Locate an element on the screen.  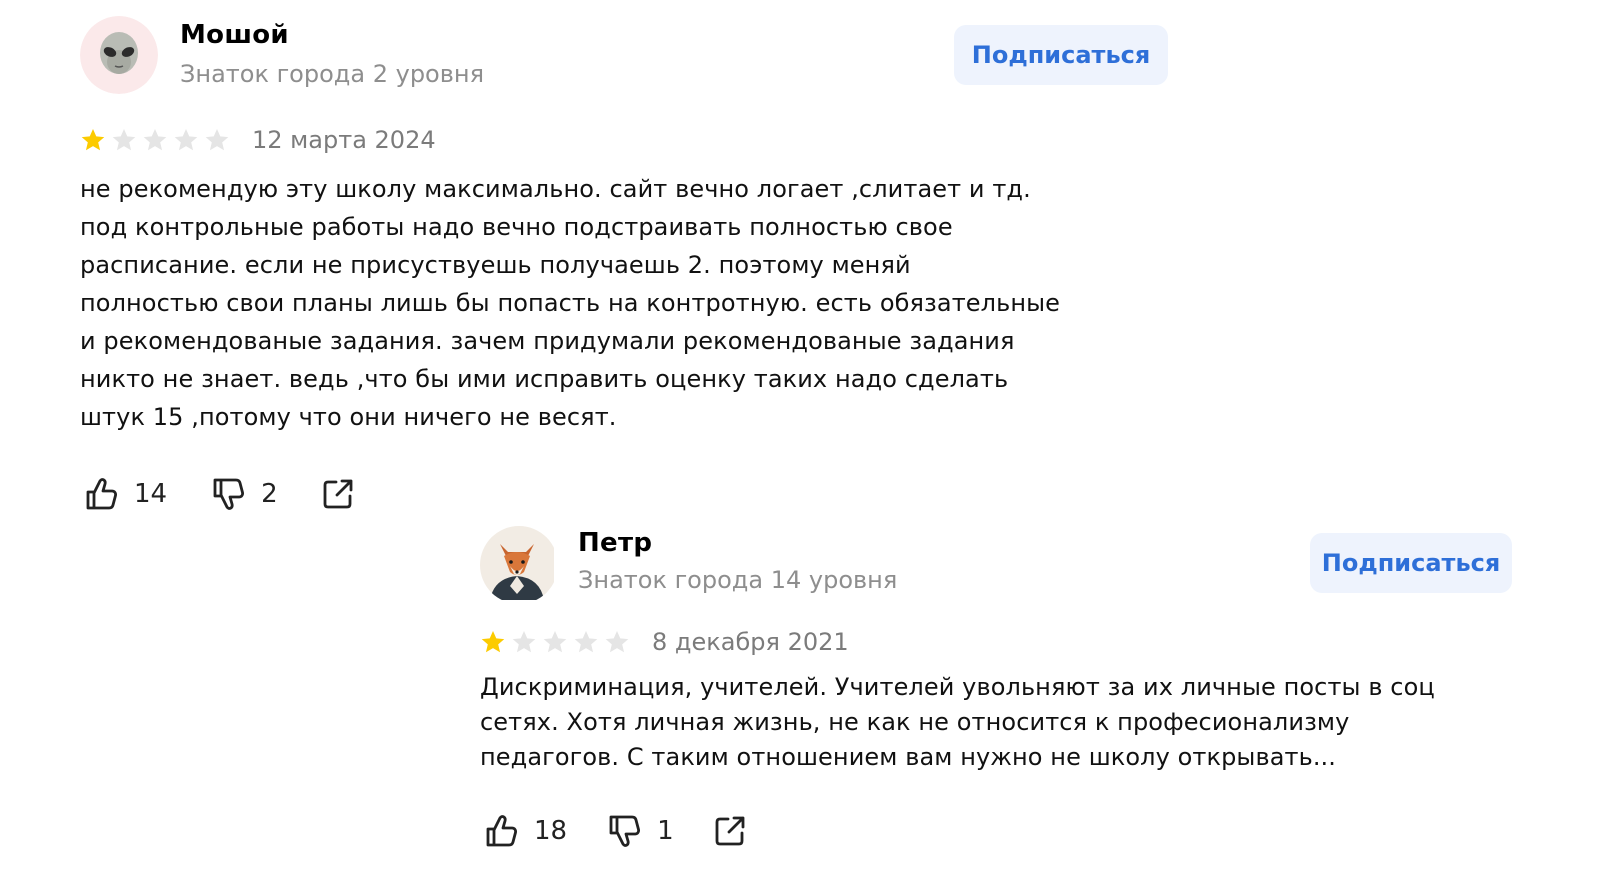
dislike-count: 2 is located at coordinates (269, 494).